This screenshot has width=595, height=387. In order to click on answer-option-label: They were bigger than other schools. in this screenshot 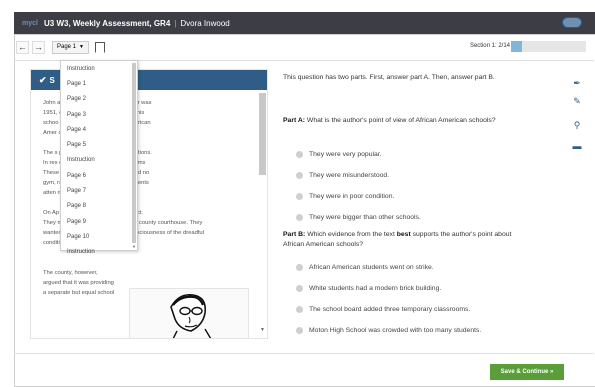, I will do `click(365, 217)`.